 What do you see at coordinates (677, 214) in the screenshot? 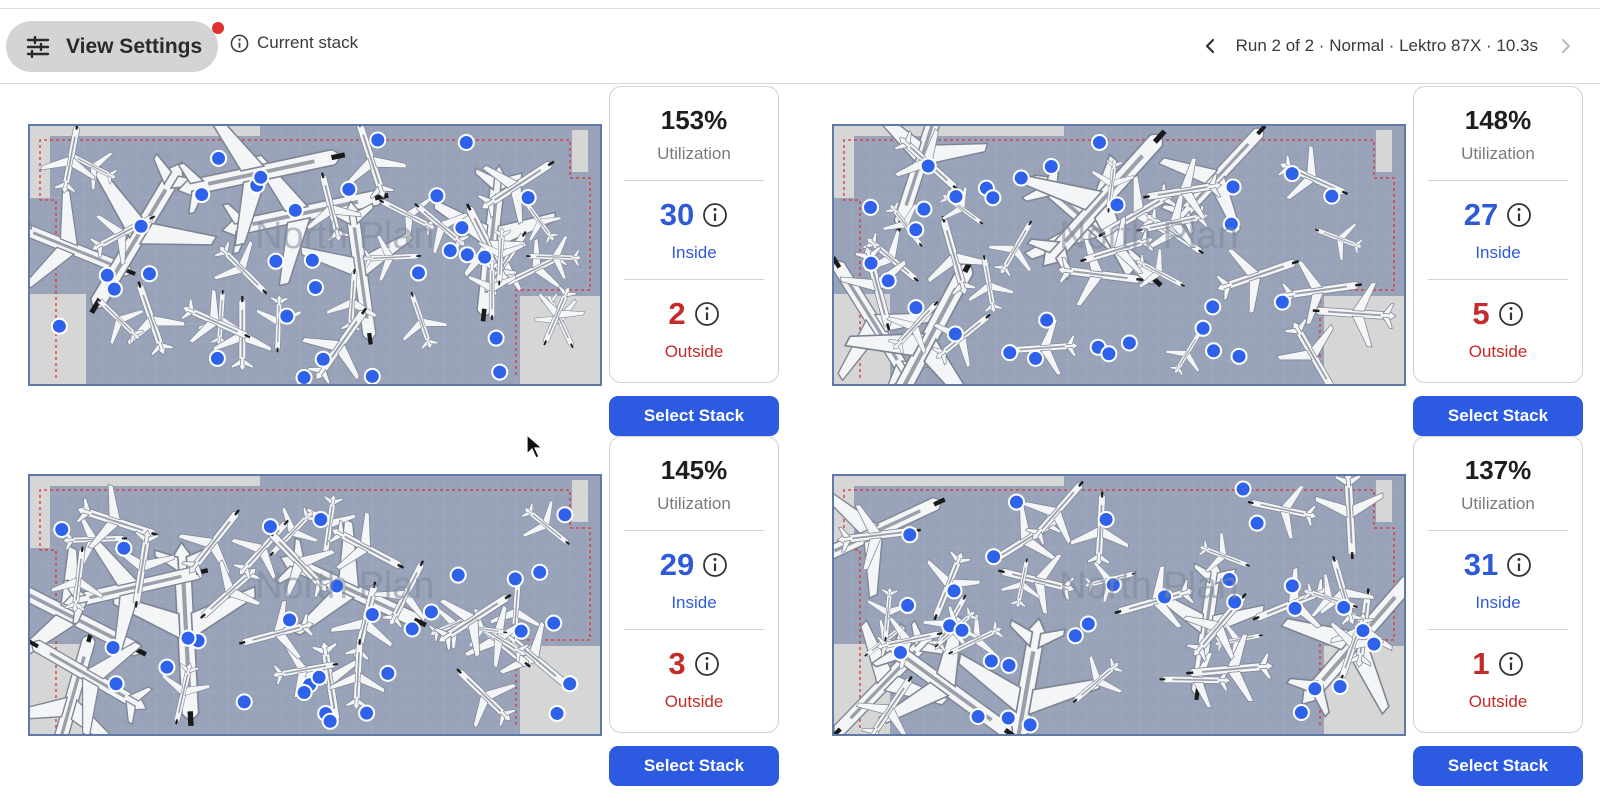
I see `inside-count: 30` at bounding box center [677, 214].